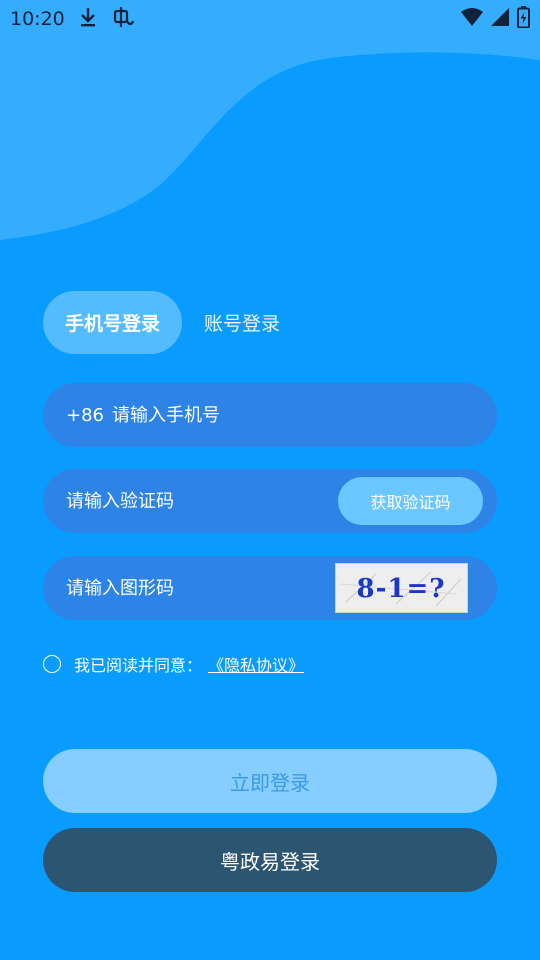 The image size is (540, 960). What do you see at coordinates (523, 19) in the screenshot?
I see `battery-charging-icon` at bounding box center [523, 19].